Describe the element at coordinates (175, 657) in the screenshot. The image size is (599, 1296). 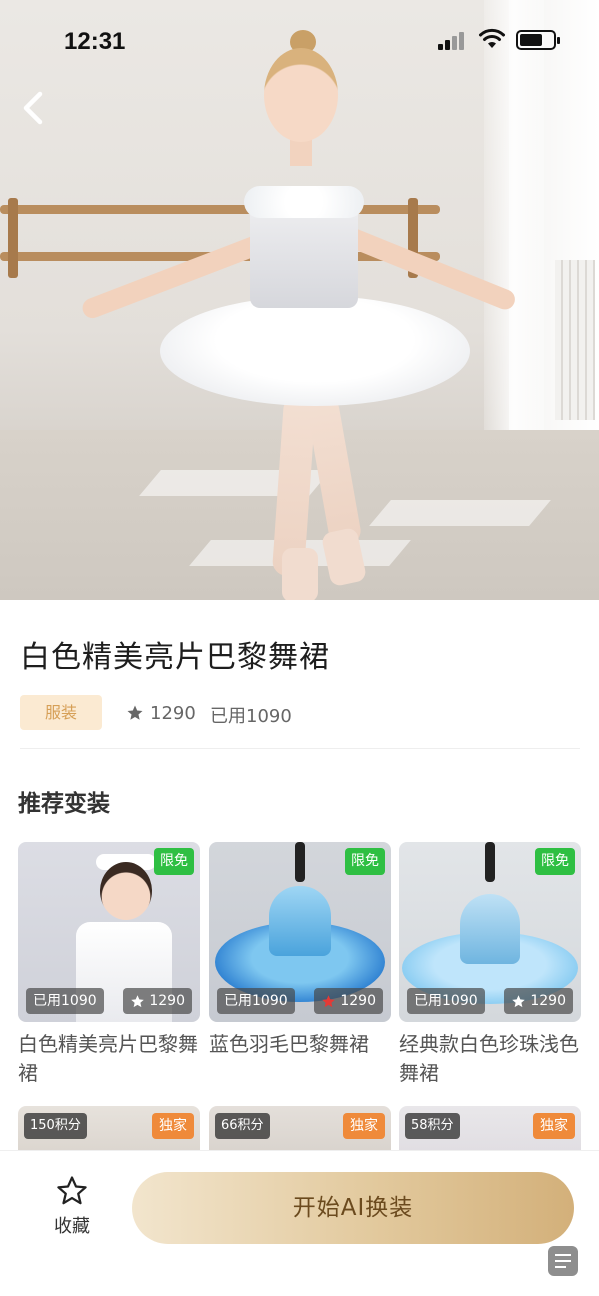
I see `product-title: 白色精美亮片巴黎舞裙` at that location.